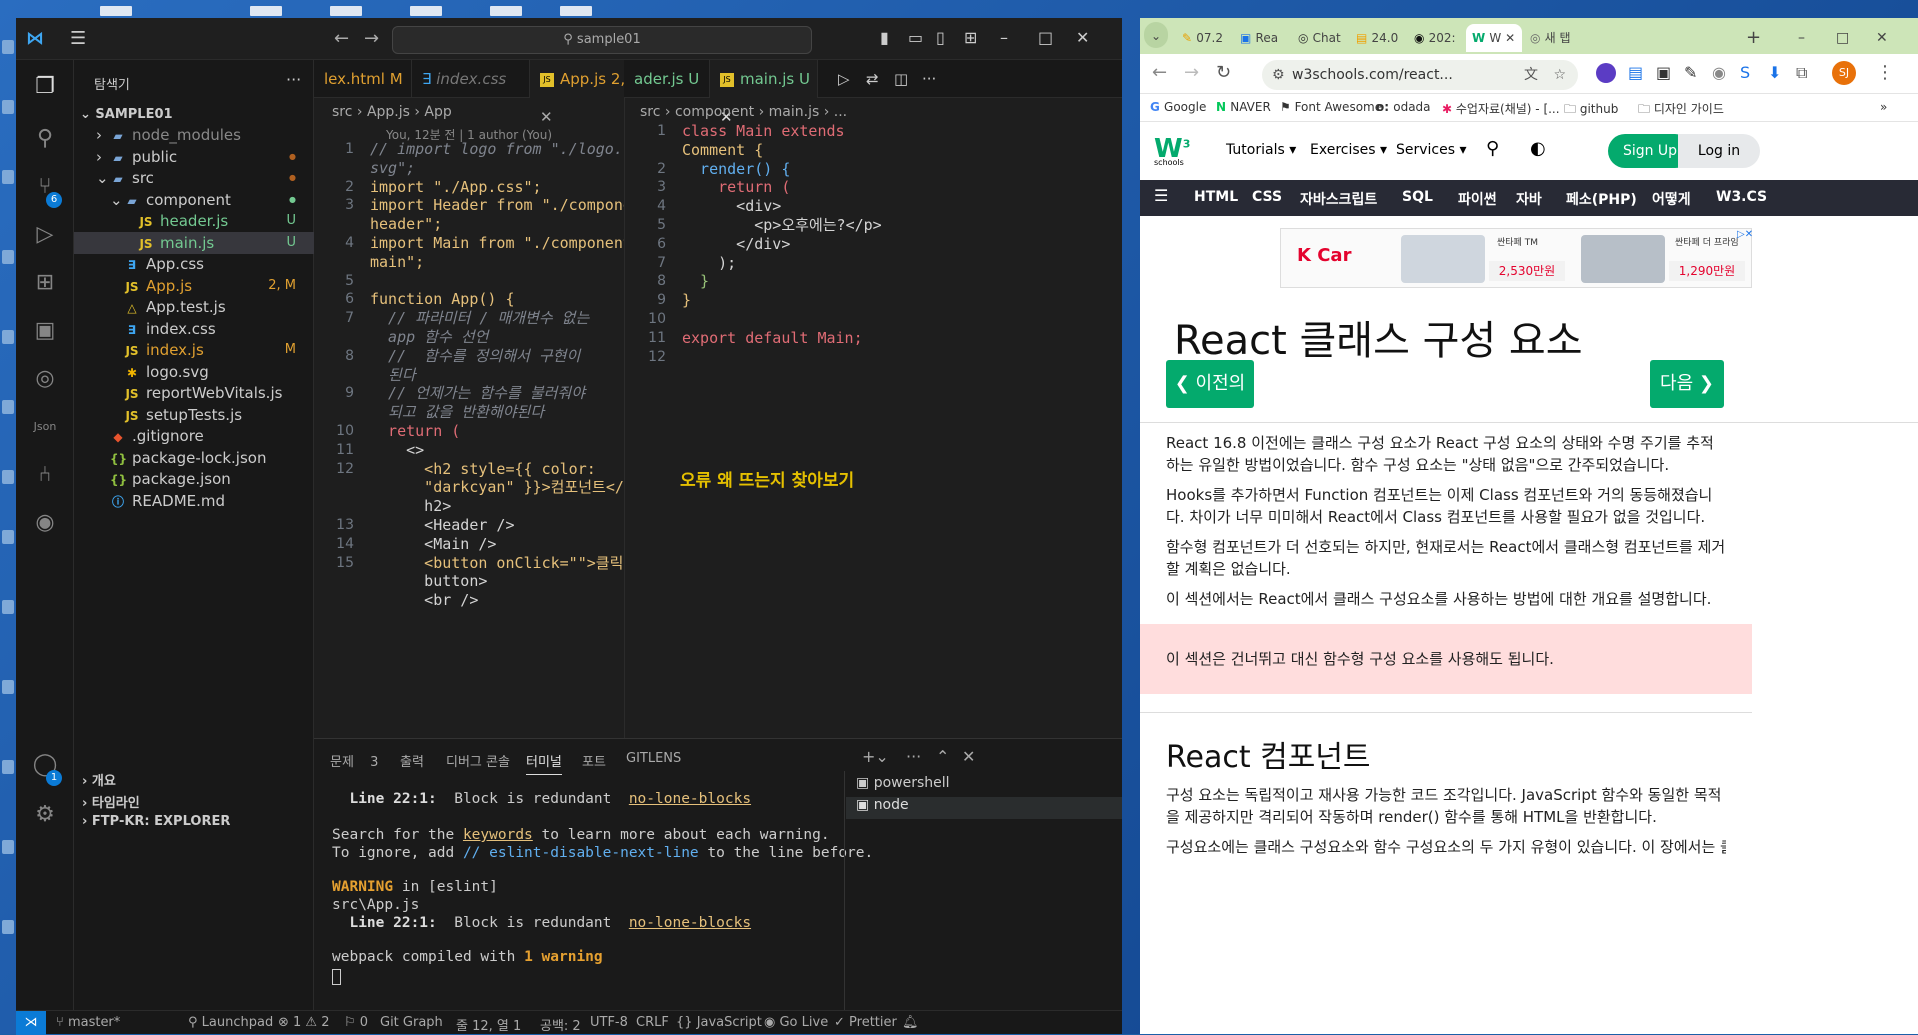  Describe the element at coordinates (544, 763) in the screenshot. I see `panel-tab-terminal: 터미널` at that location.